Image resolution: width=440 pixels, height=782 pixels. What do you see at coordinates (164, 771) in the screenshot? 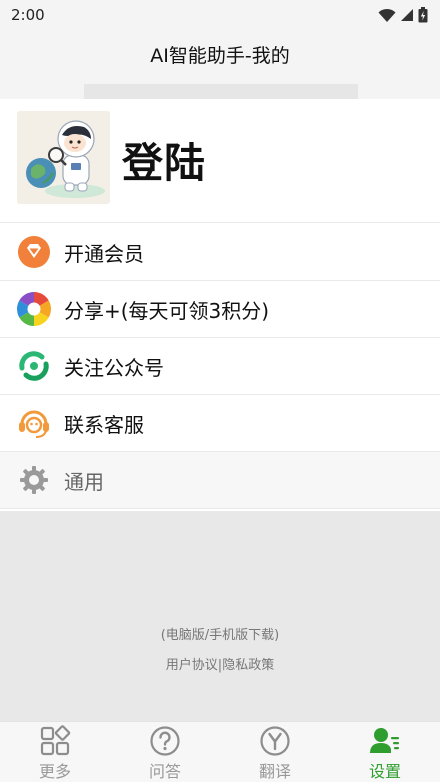
I see `nav-tab-label: 问答` at bounding box center [164, 771].